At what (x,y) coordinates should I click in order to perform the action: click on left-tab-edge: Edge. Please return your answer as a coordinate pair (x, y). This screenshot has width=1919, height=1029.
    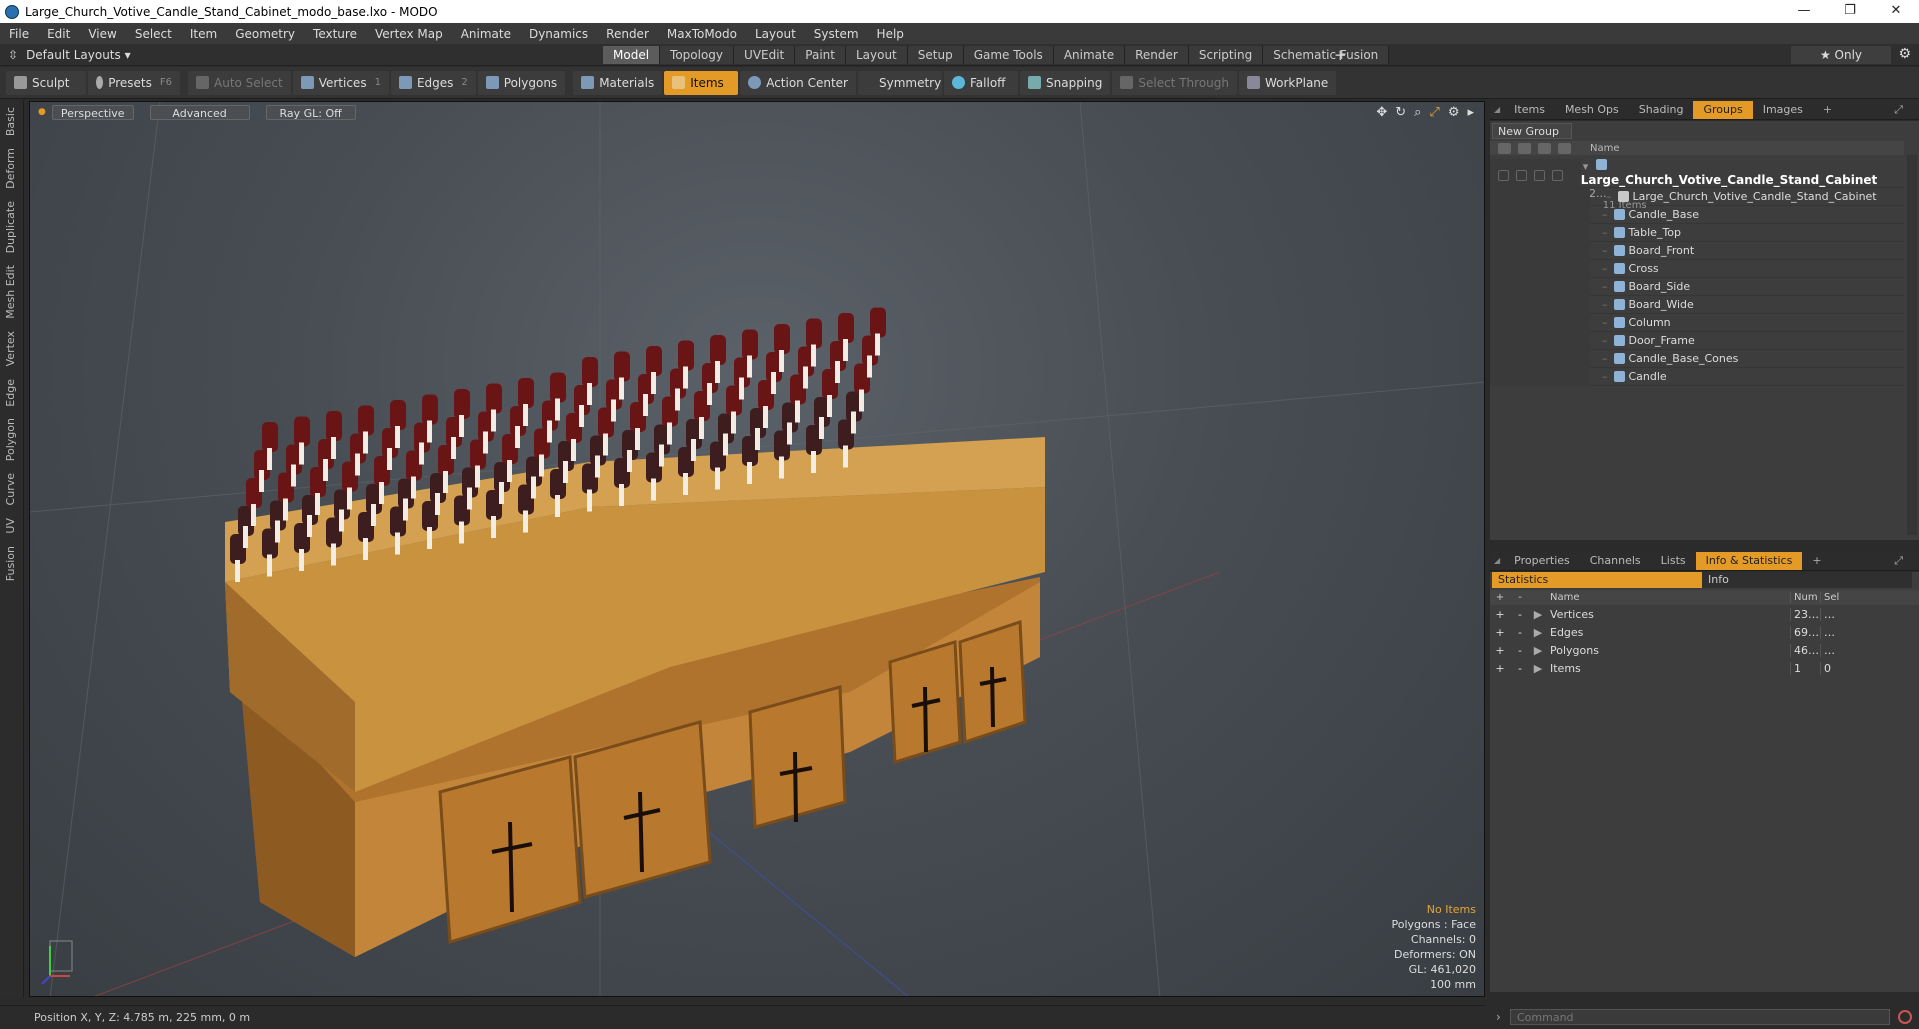
    Looking at the image, I should click on (10, 393).